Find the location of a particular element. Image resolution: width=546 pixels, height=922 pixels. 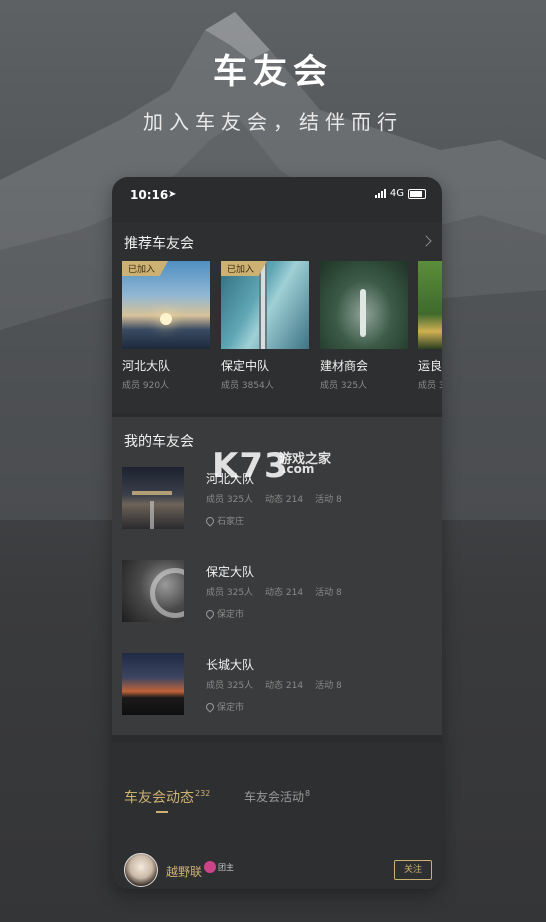

network-label: 4G is located at coordinates (396, 193).